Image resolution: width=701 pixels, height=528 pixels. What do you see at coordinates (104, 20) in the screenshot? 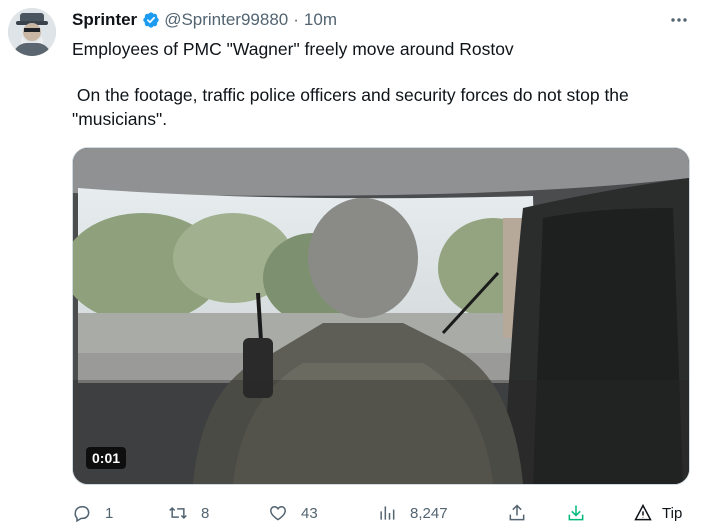
I see `display-name: Sprinter` at bounding box center [104, 20].